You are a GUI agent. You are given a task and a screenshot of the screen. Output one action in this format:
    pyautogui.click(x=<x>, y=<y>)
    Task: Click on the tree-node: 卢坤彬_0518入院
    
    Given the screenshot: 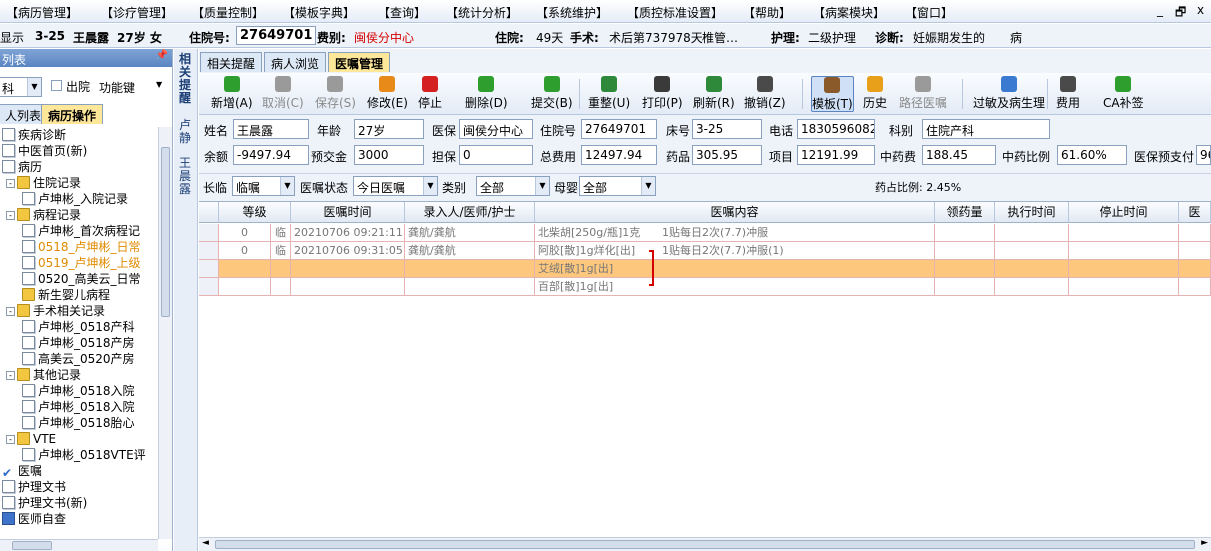 What is the action you would take?
    pyautogui.click(x=78, y=391)
    